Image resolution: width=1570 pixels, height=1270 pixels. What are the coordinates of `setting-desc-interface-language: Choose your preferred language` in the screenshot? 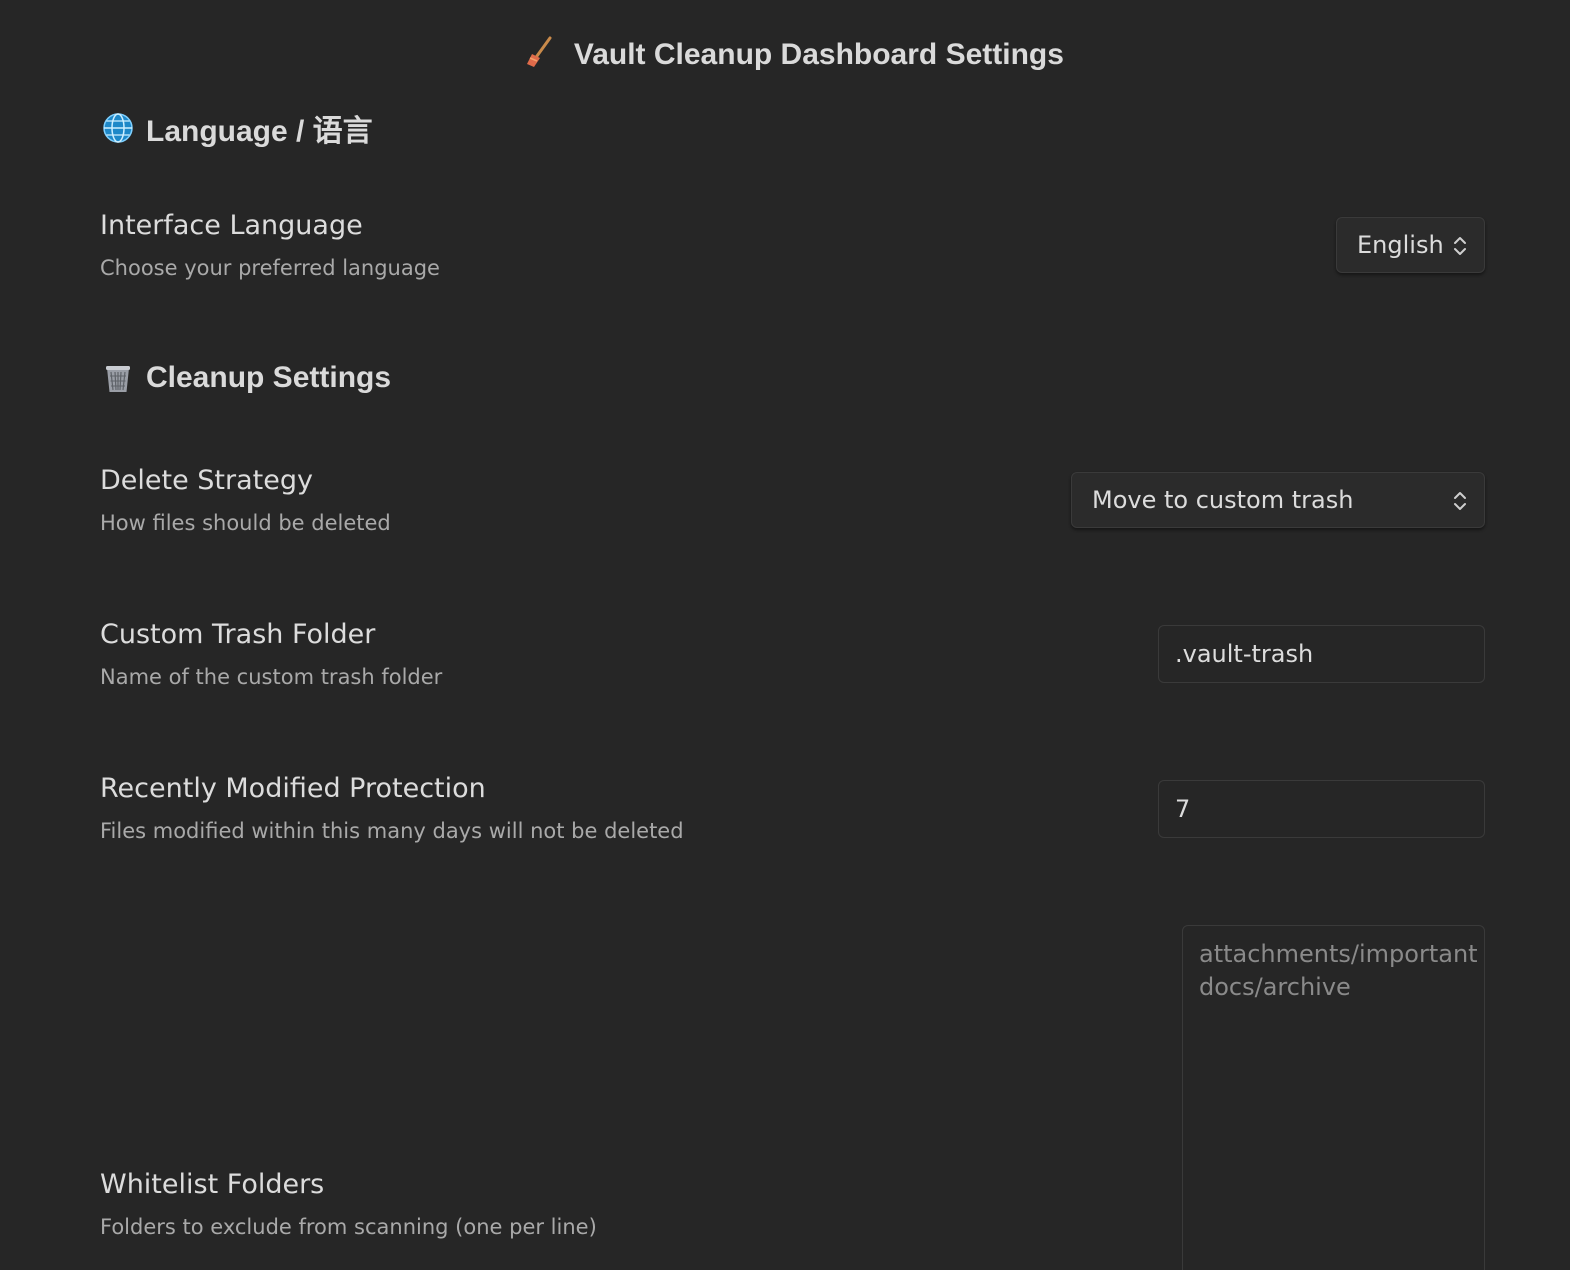 It's located at (270, 268).